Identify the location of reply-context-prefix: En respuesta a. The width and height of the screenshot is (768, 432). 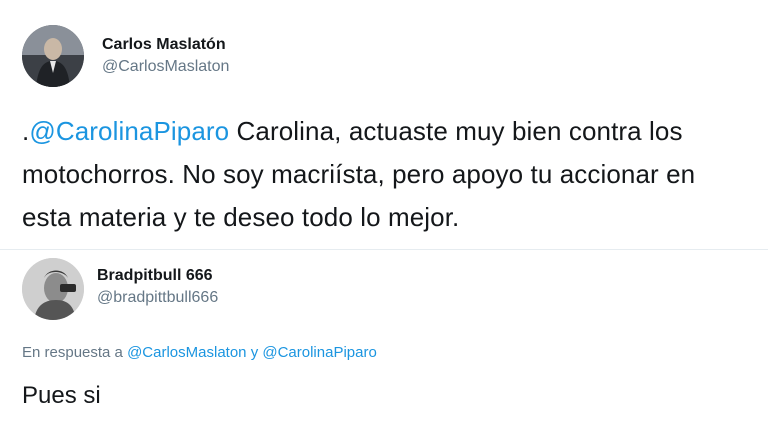
(72, 352).